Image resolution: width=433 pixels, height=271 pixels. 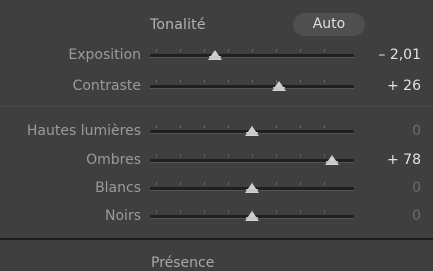 What do you see at coordinates (216, 216) in the screenshot?
I see `slider-row-blacks: Noirs 0` at bounding box center [216, 216].